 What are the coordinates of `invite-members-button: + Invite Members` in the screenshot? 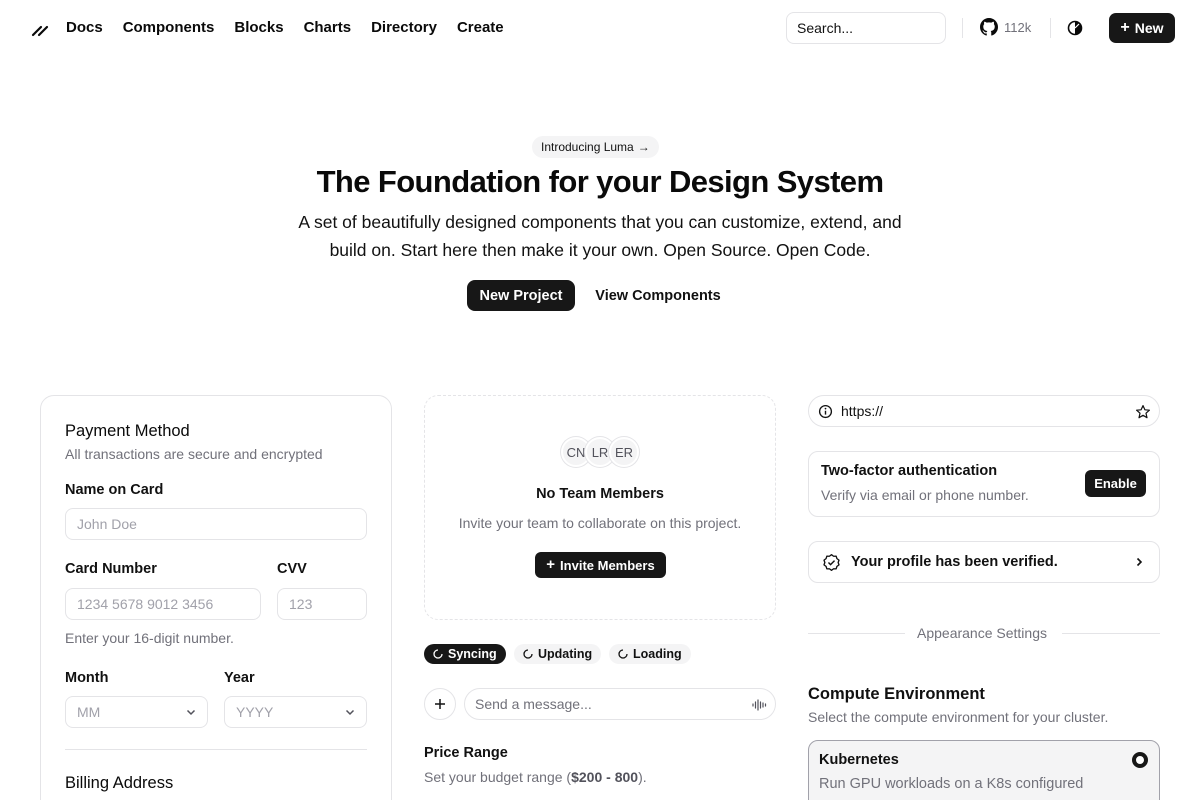 It's located at (600, 565).